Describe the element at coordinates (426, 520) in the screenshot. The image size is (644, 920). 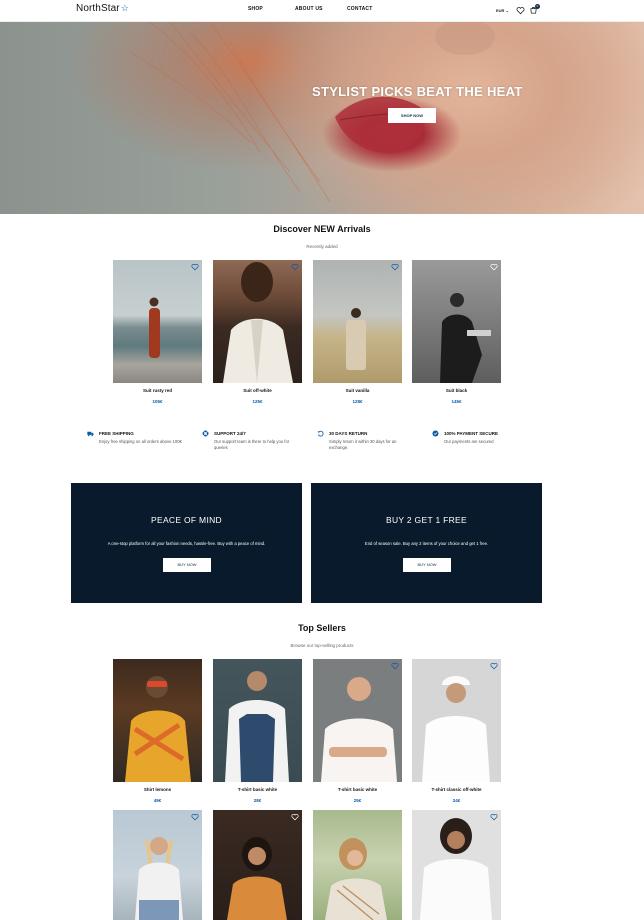
I see `promo-title: BUY 2 GET 1 FREE` at that location.